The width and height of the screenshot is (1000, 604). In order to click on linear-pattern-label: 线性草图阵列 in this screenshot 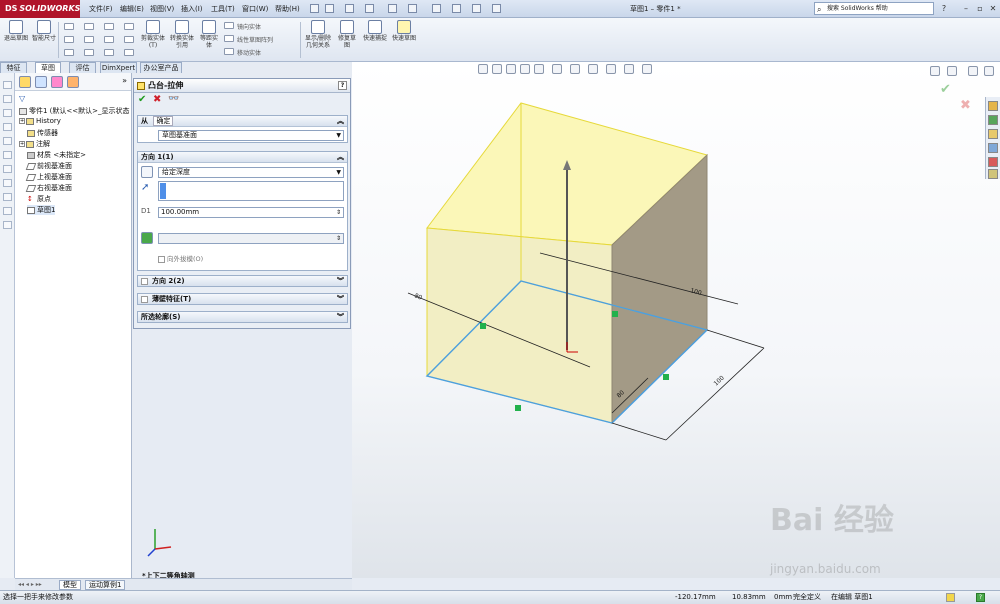, I will do `click(255, 39)`.